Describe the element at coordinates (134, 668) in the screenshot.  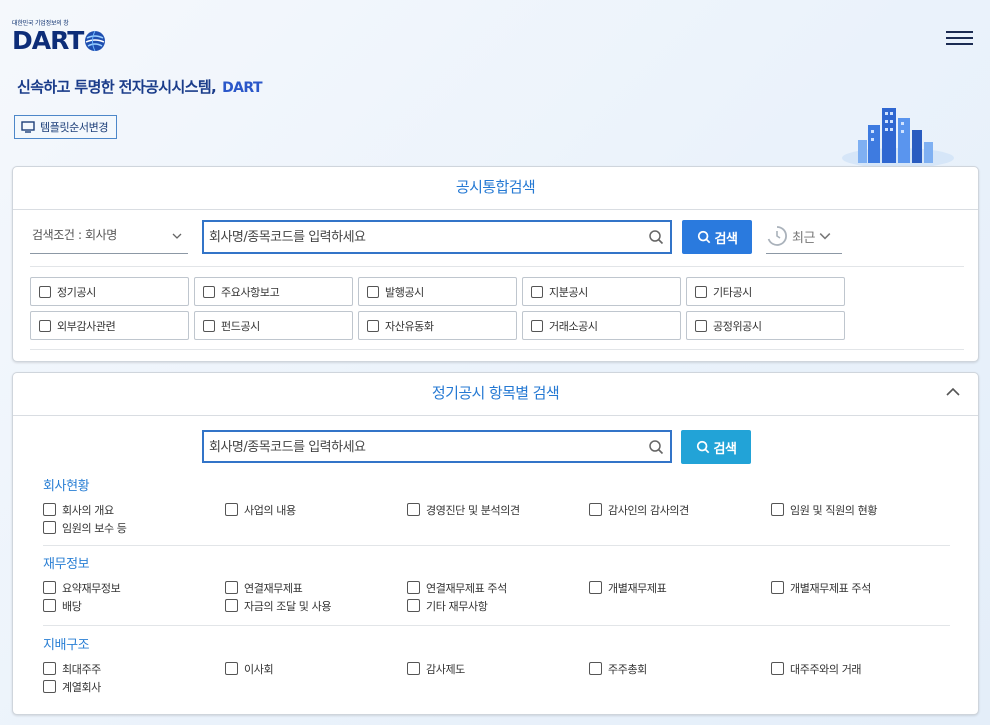
I see `item-checkbox: 최대주주` at that location.